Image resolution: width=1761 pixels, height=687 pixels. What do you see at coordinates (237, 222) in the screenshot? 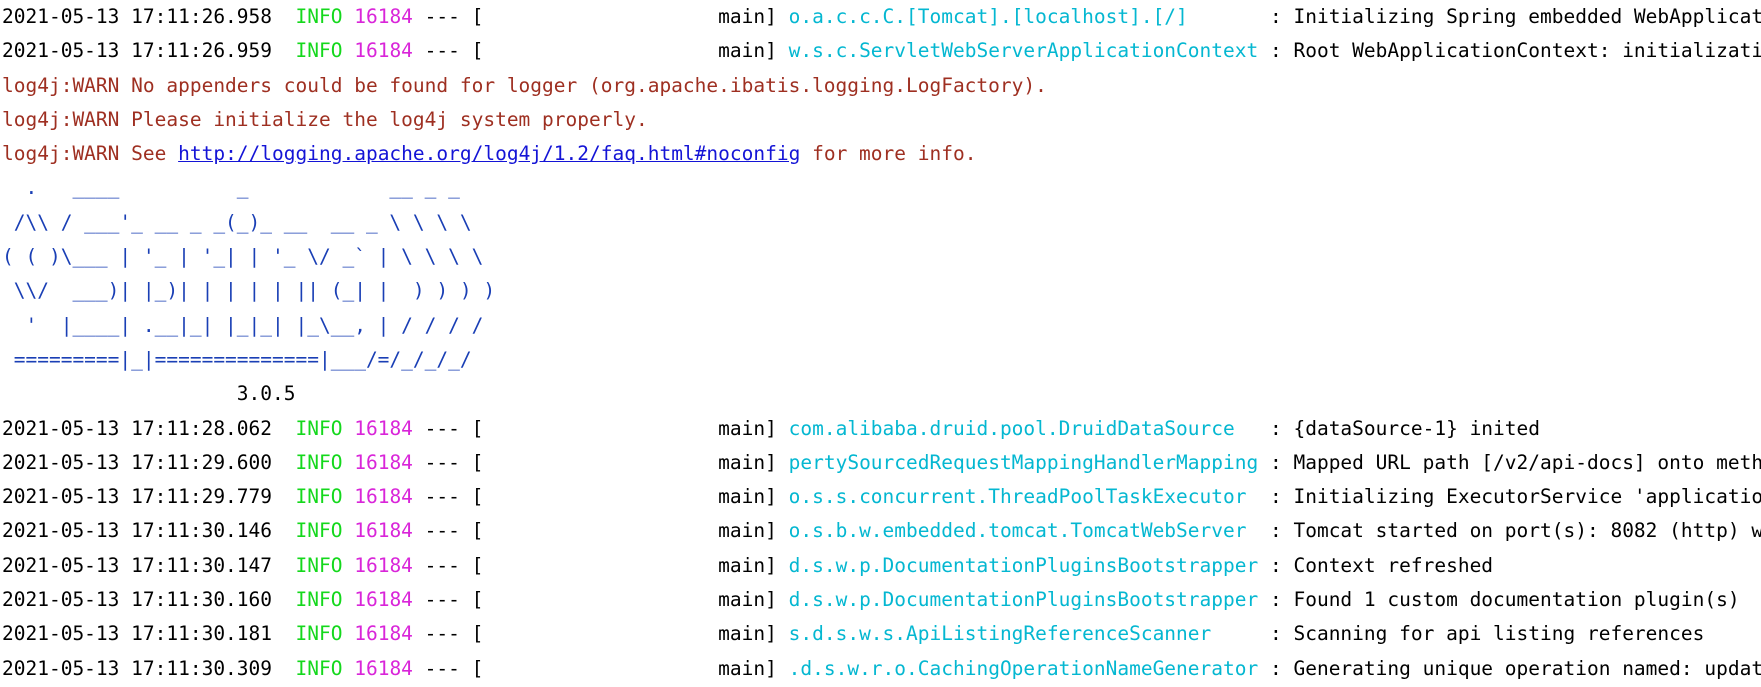
I see `spring-boot-banner-art: /\\ / ___'_ __ _ _(_)_ __ __ _ \ \ \ \` at bounding box center [237, 222].